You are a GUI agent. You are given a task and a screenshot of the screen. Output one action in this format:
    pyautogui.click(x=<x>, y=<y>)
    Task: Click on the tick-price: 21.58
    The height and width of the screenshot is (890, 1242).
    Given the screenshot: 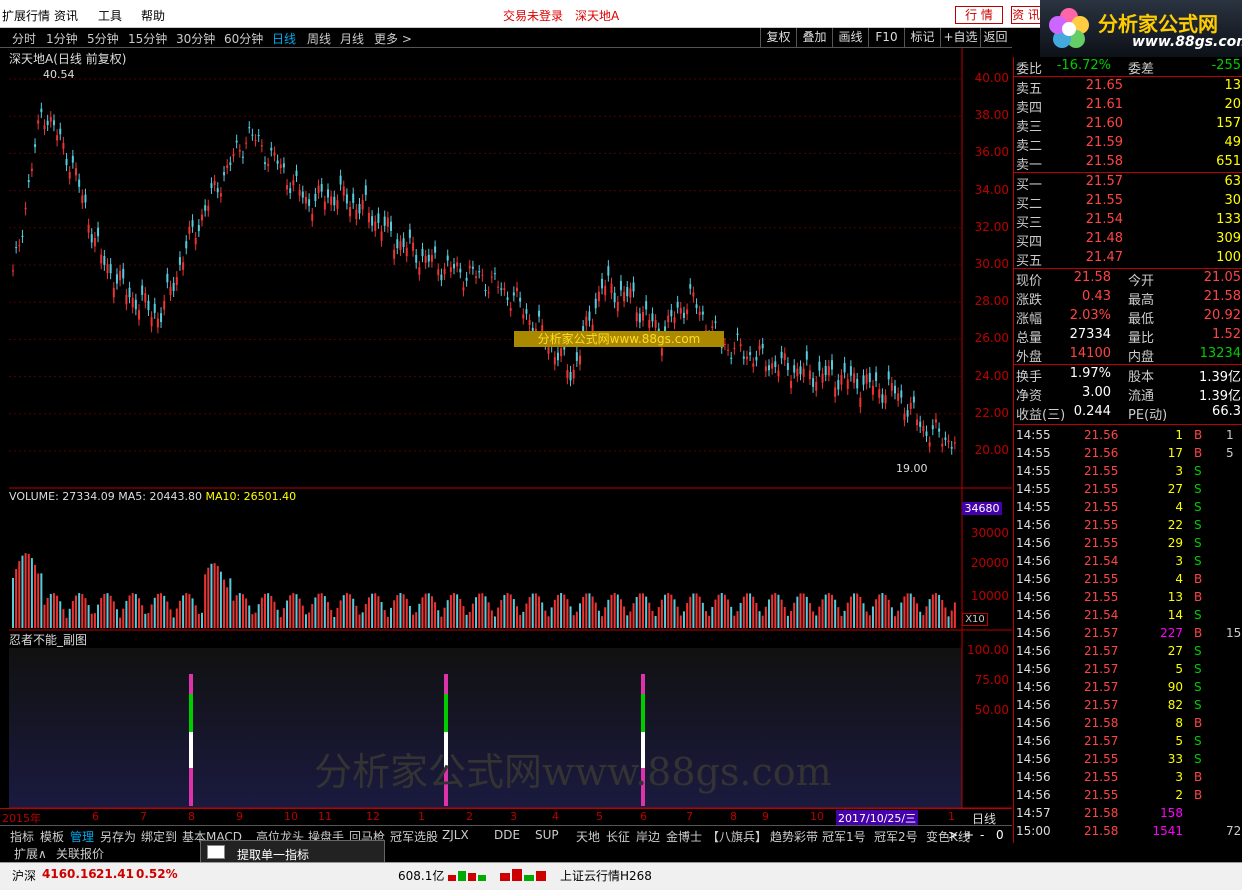 What is the action you would take?
    pyautogui.click(x=1101, y=813)
    